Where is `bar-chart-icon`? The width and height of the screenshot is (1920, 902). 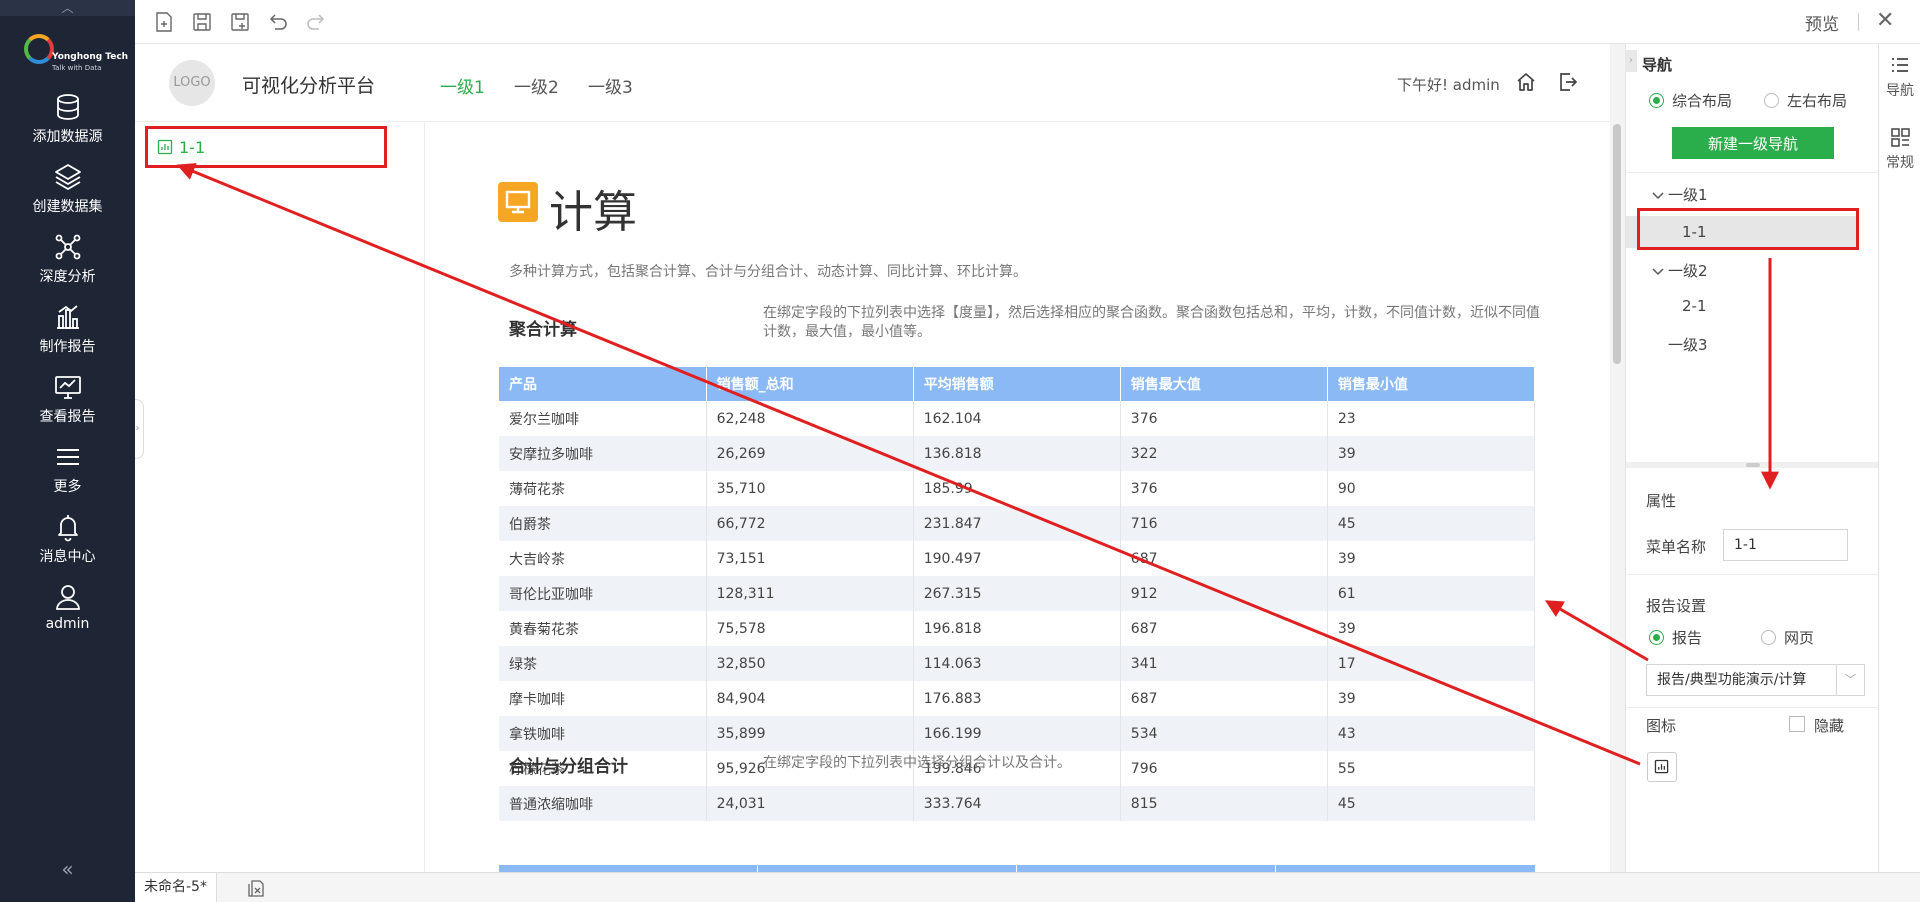 bar-chart-icon is located at coordinates (67, 317).